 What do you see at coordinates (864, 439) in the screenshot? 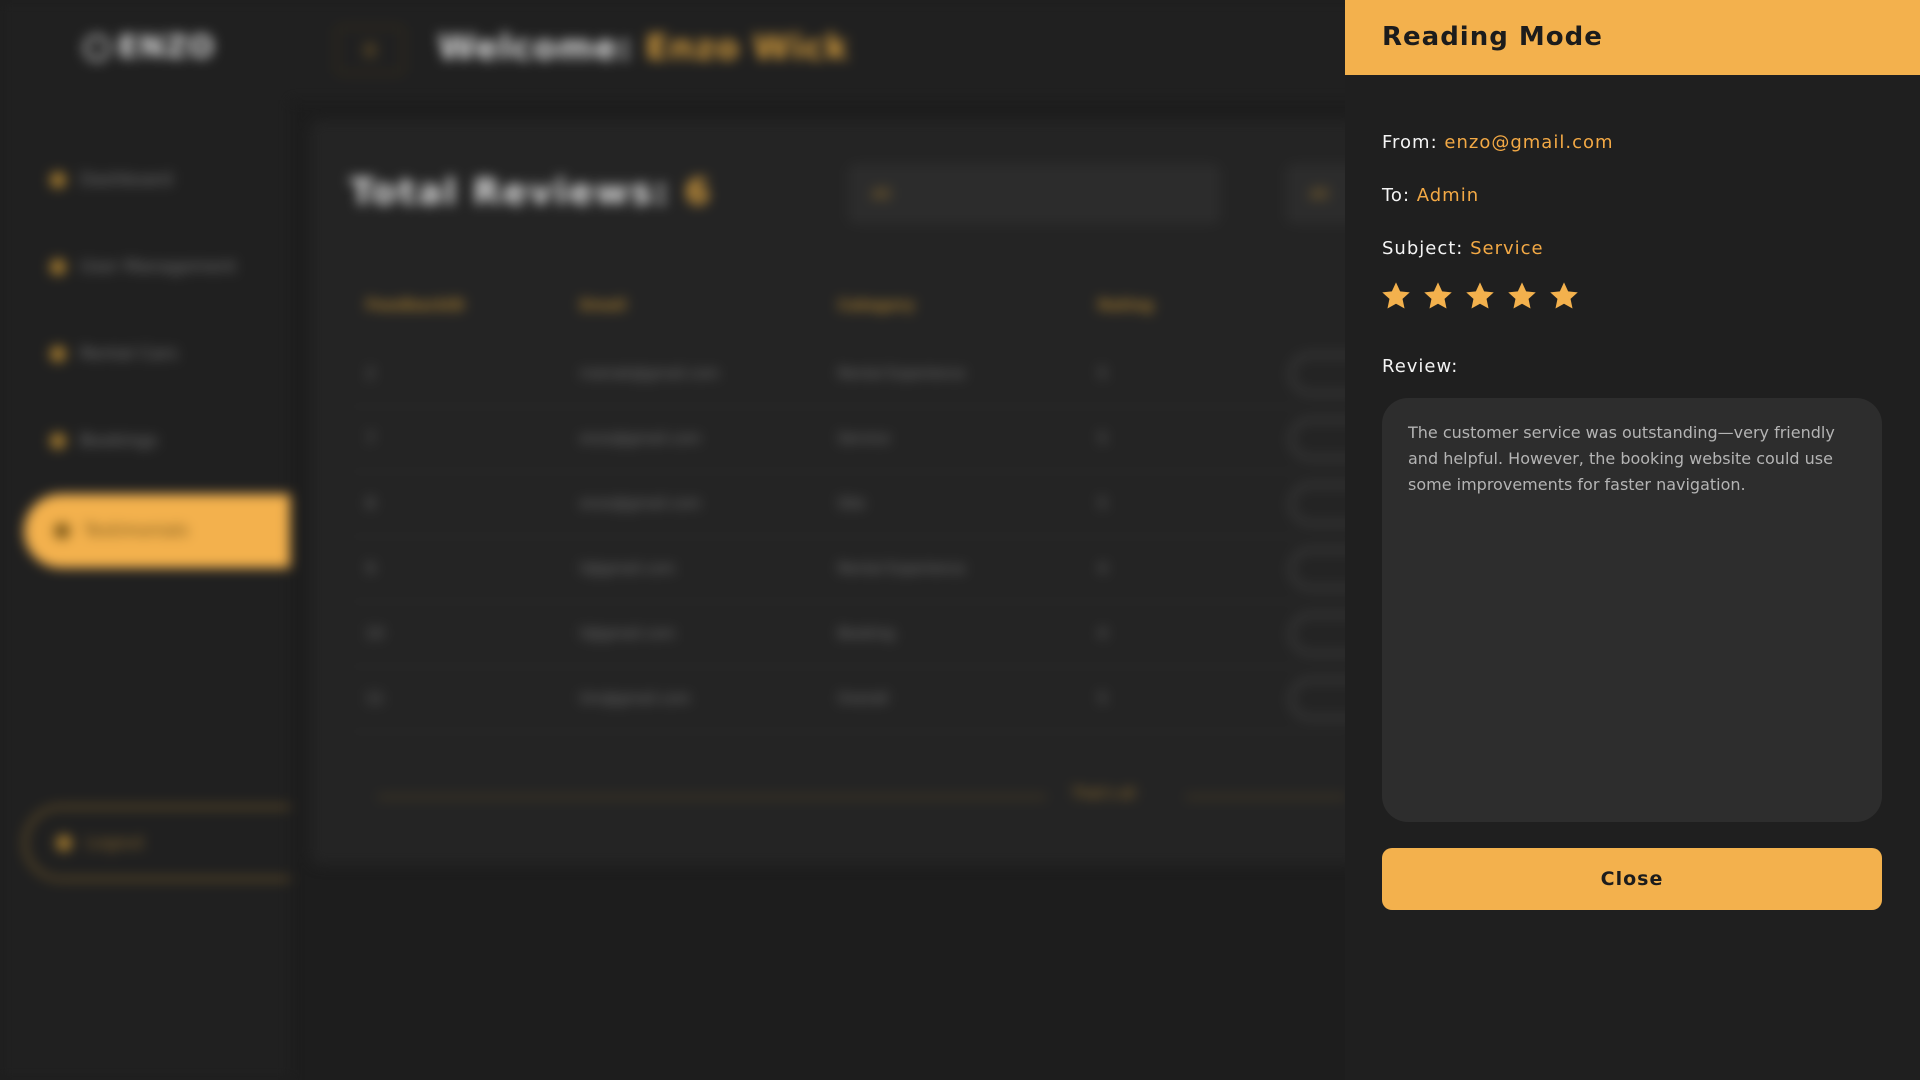
I see `category-cell: Service` at bounding box center [864, 439].